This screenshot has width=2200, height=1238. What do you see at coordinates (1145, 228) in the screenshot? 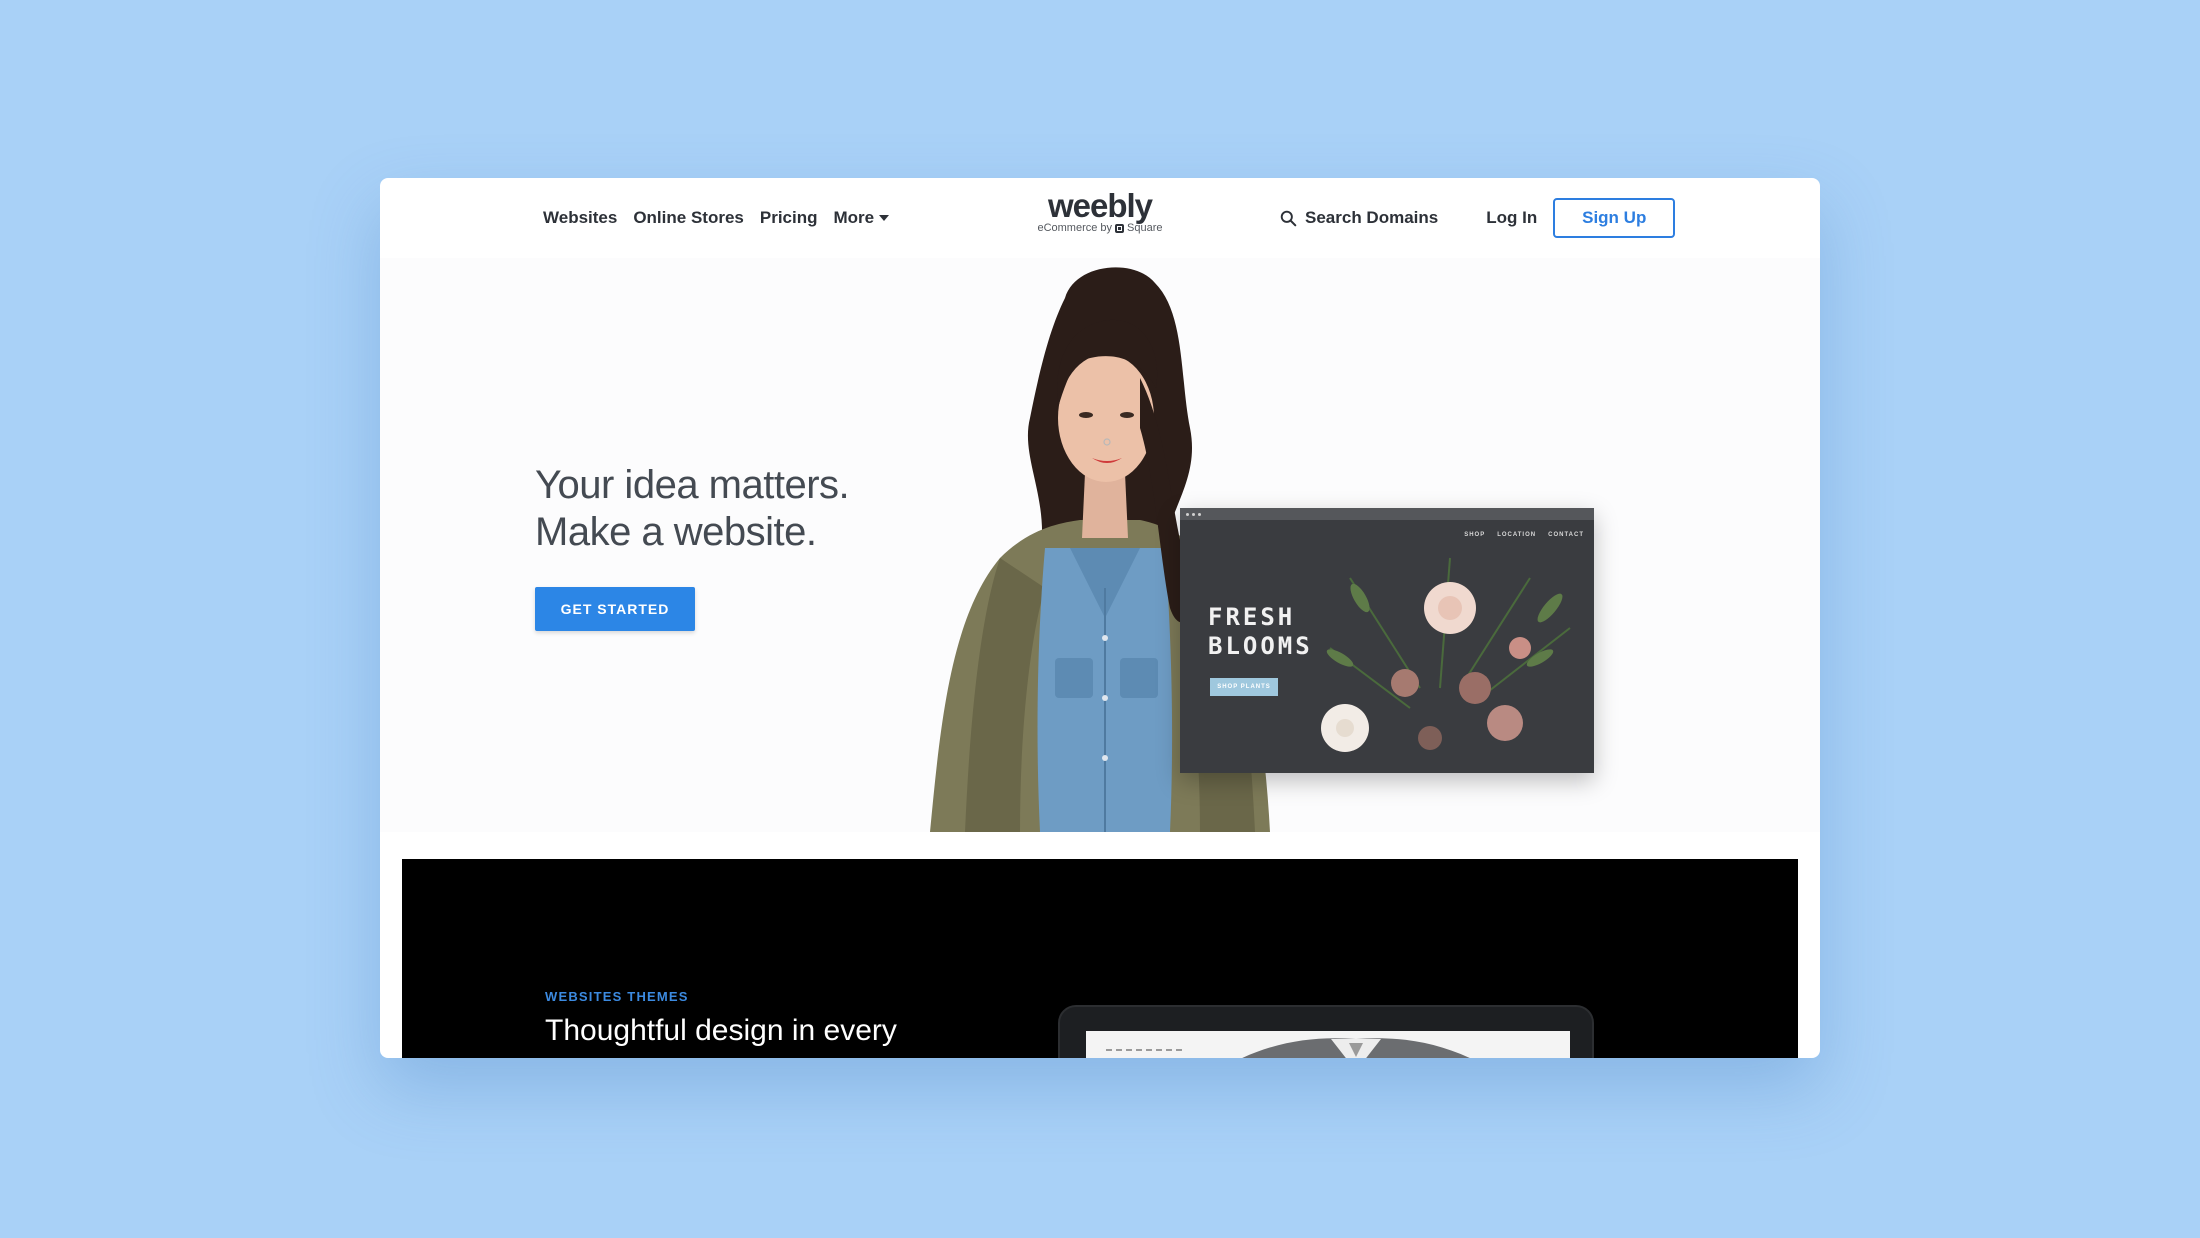
I see `logo-tagline-brand: Square` at bounding box center [1145, 228].